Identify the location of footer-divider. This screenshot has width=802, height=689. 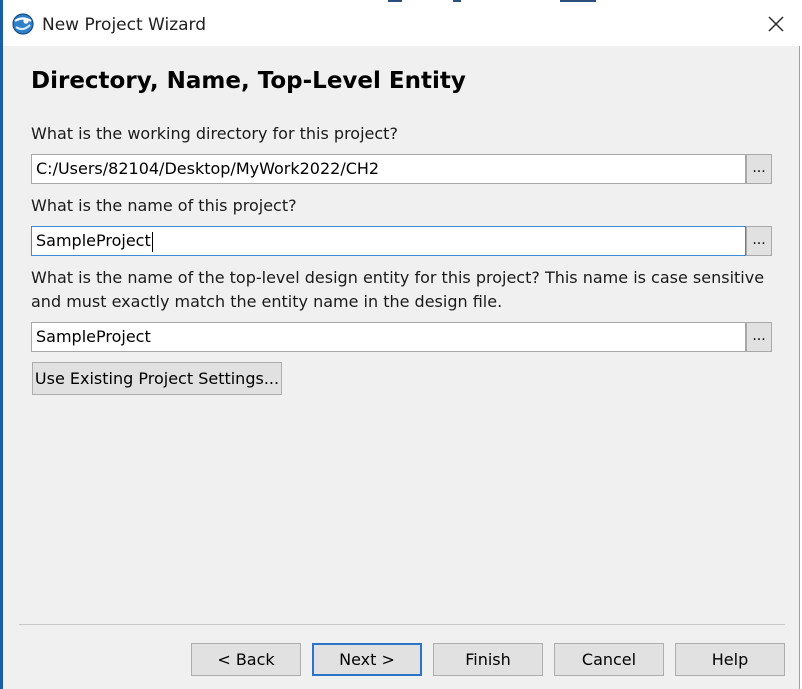
(402, 624).